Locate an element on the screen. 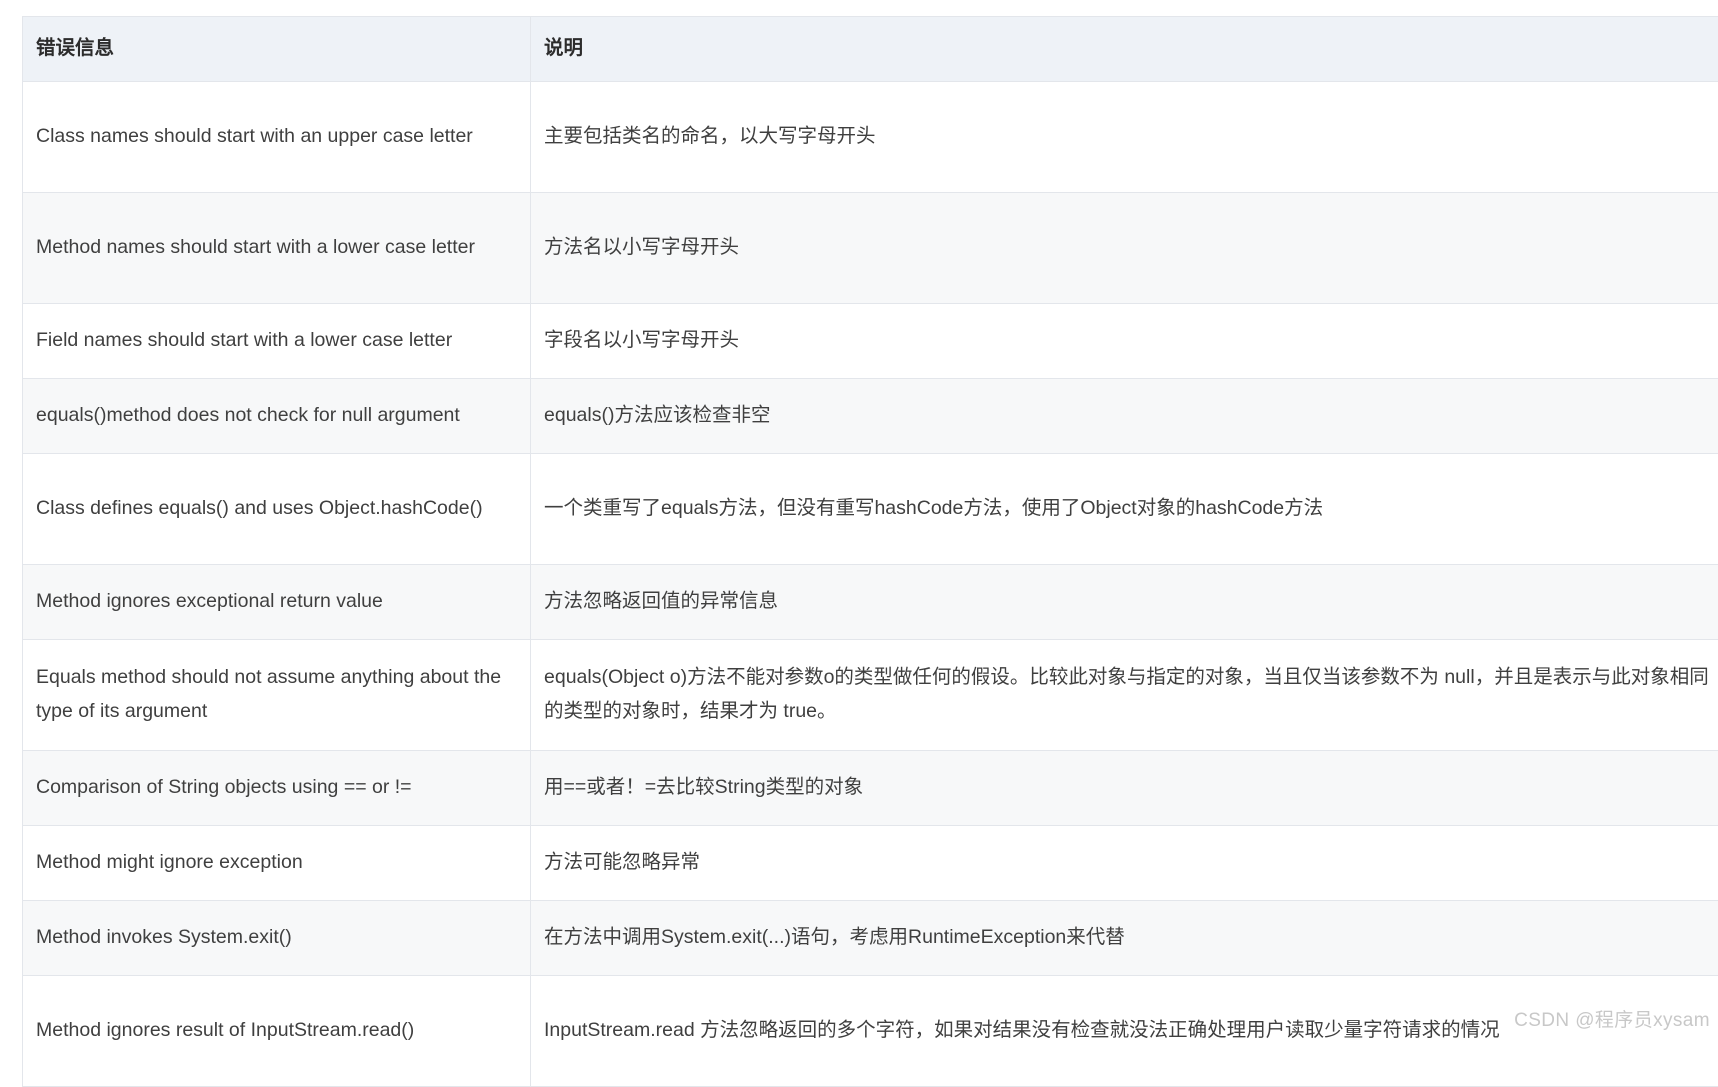 This screenshot has height=1087, width=1718. cell-description: 方法忽略返回值的异常信息 is located at coordinates (1124, 602).